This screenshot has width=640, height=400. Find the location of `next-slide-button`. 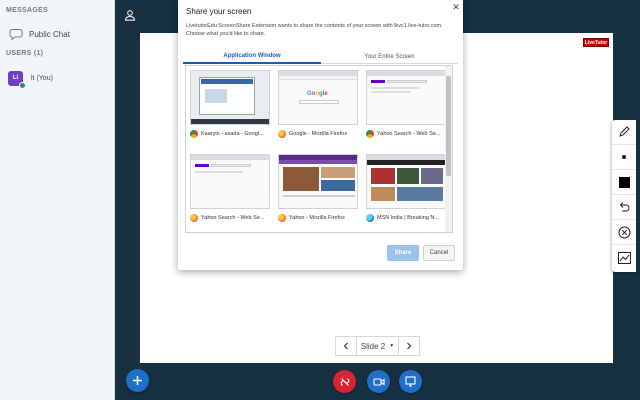

next-slide-button is located at coordinates (409, 346).